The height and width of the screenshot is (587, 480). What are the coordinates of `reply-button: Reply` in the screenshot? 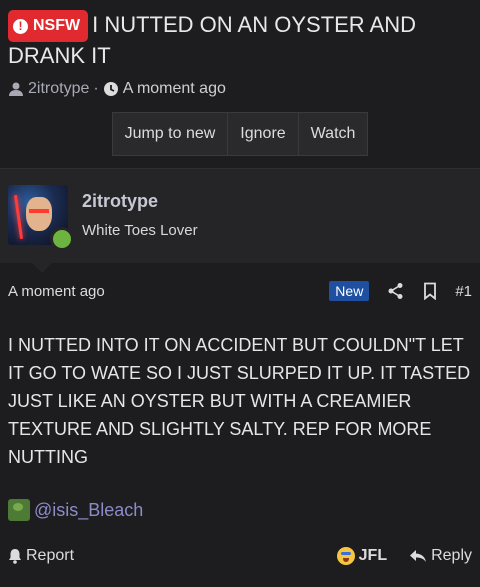 It's located at (440, 556).